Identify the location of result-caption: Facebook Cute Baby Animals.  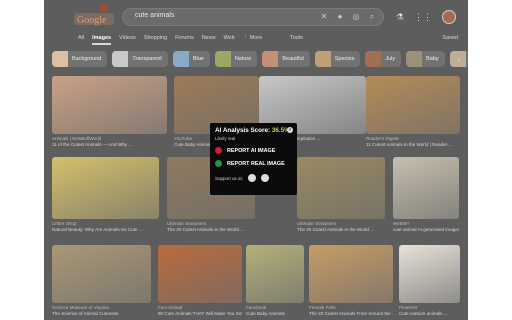
(275, 311).